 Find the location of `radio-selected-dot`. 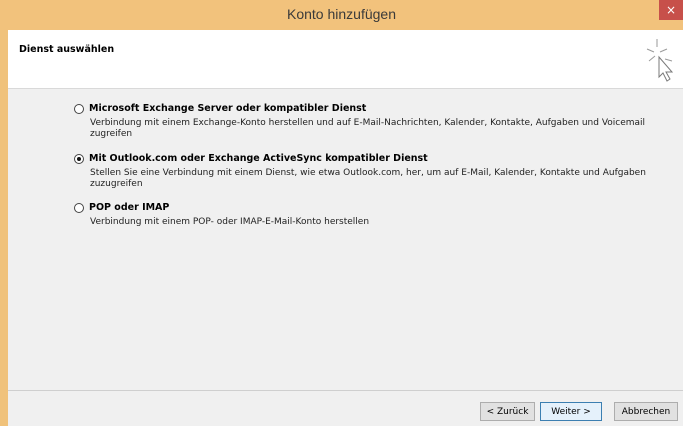

radio-selected-dot is located at coordinates (79, 158).